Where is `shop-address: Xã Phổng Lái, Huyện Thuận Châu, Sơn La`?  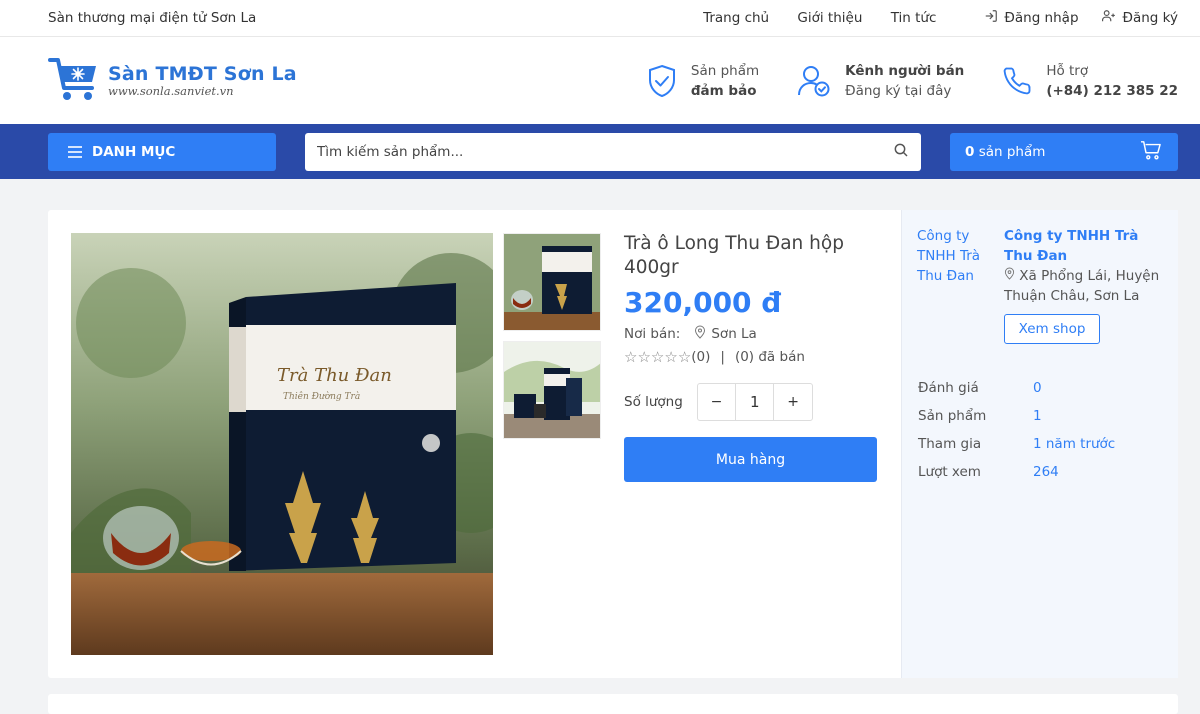 shop-address: Xã Phổng Lái, Huyện Thuận Châu, Sơn La is located at coordinates (1086, 286).